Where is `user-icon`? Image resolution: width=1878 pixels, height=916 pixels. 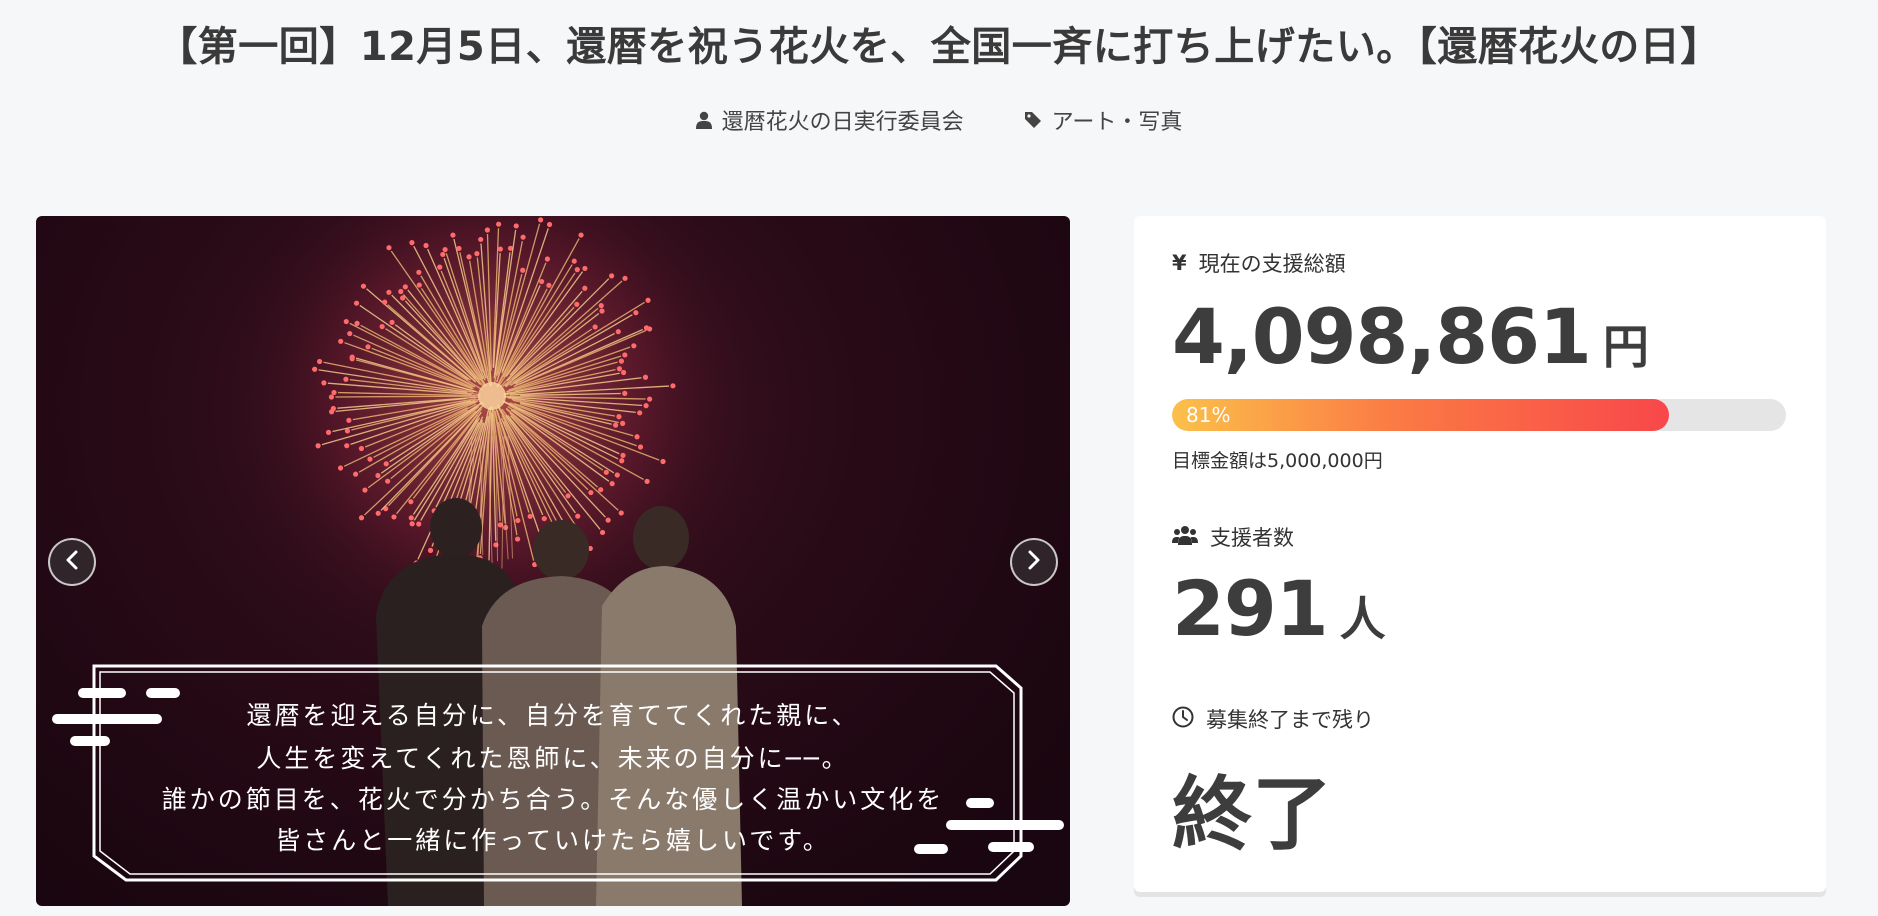 user-icon is located at coordinates (703, 120).